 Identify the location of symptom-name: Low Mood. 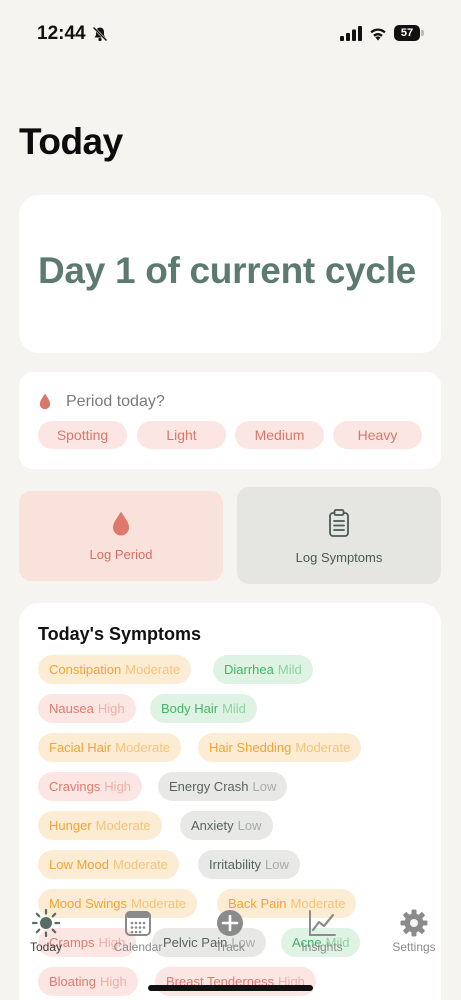
(79, 864).